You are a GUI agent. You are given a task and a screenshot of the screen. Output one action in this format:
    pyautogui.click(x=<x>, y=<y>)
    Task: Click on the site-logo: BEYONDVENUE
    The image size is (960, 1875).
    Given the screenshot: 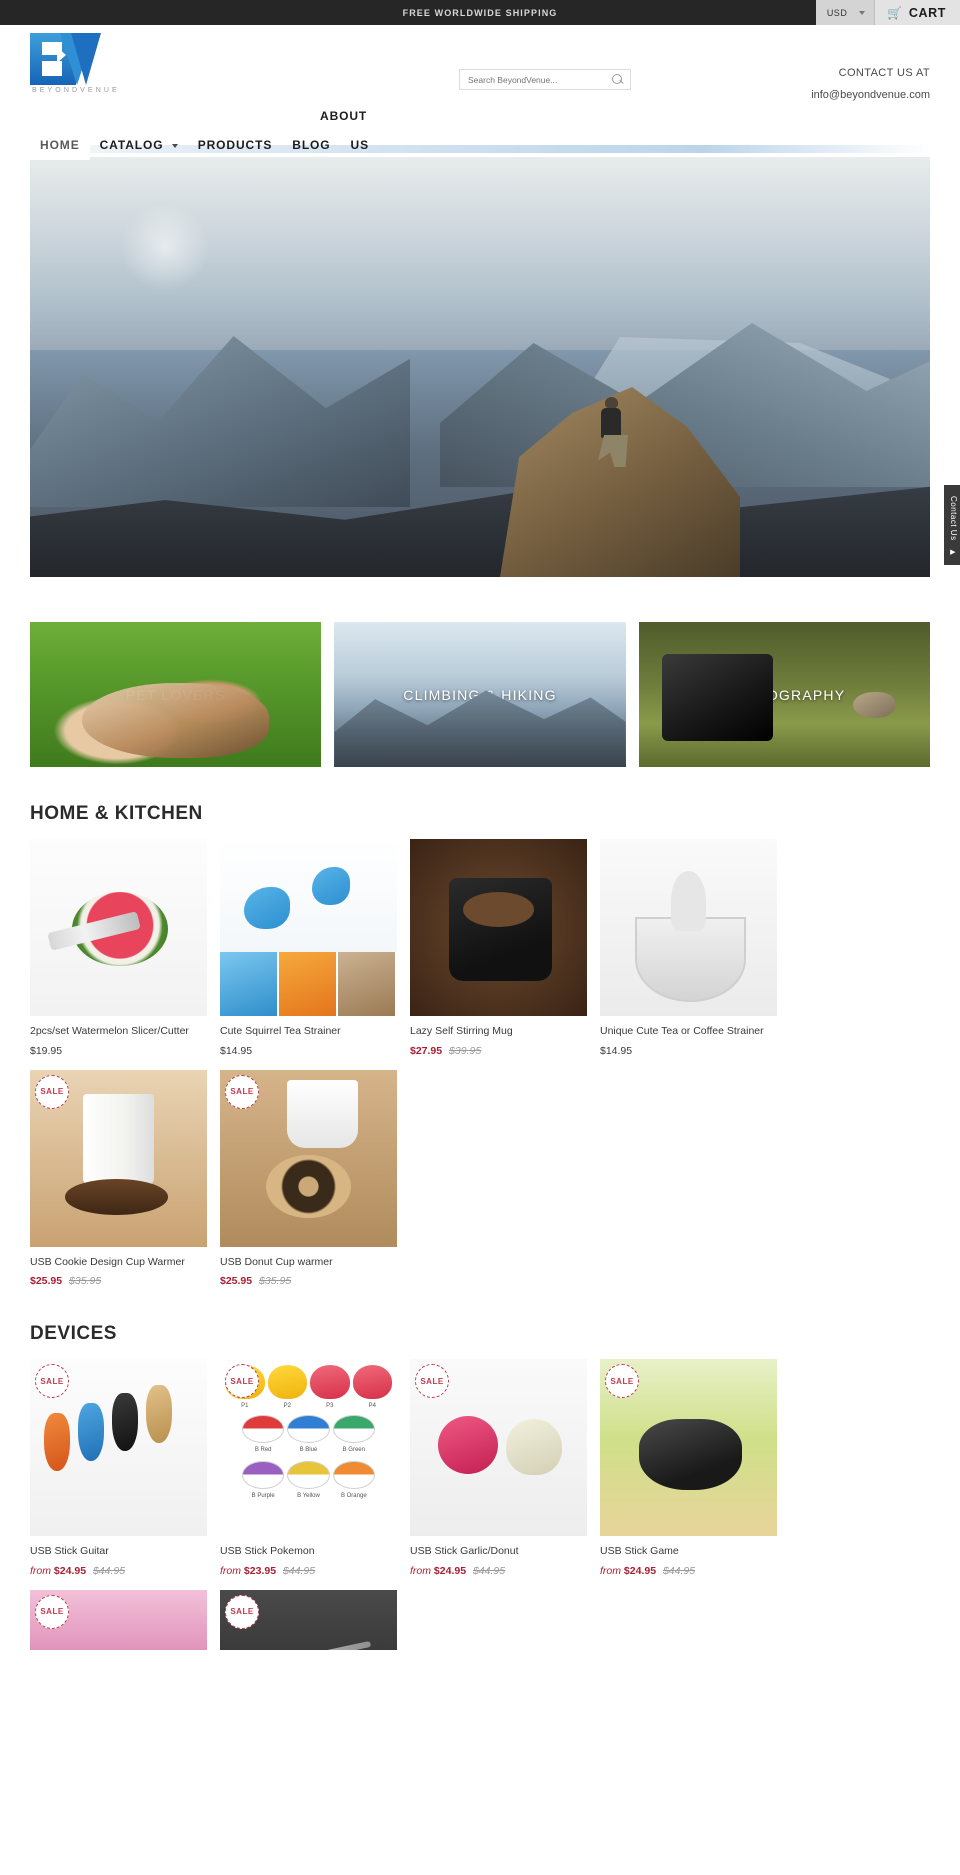 What is the action you would take?
    pyautogui.click(x=76, y=63)
    